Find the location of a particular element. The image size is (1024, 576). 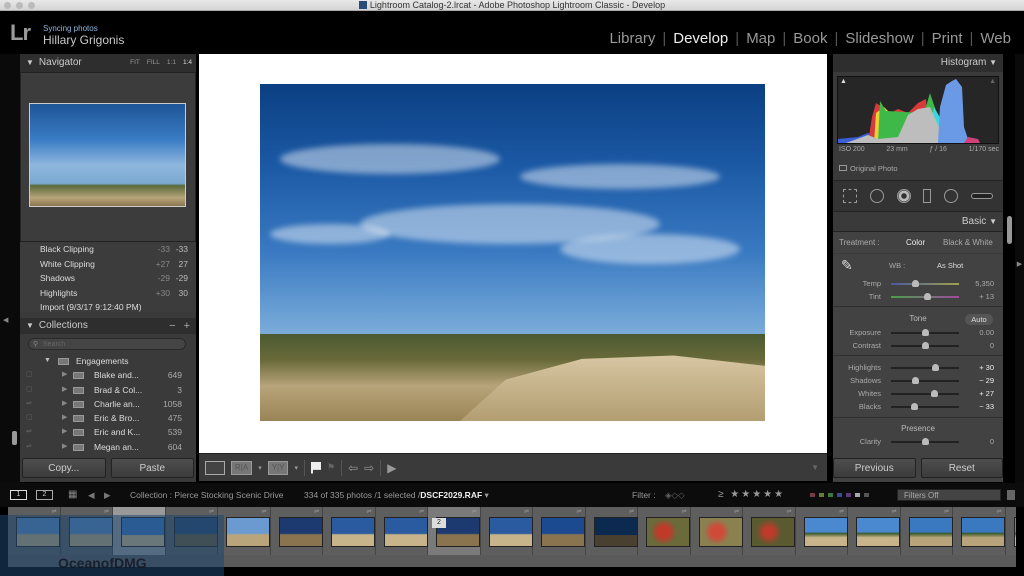

history-item: White Clipping +27 27 is located at coordinates (108, 264).